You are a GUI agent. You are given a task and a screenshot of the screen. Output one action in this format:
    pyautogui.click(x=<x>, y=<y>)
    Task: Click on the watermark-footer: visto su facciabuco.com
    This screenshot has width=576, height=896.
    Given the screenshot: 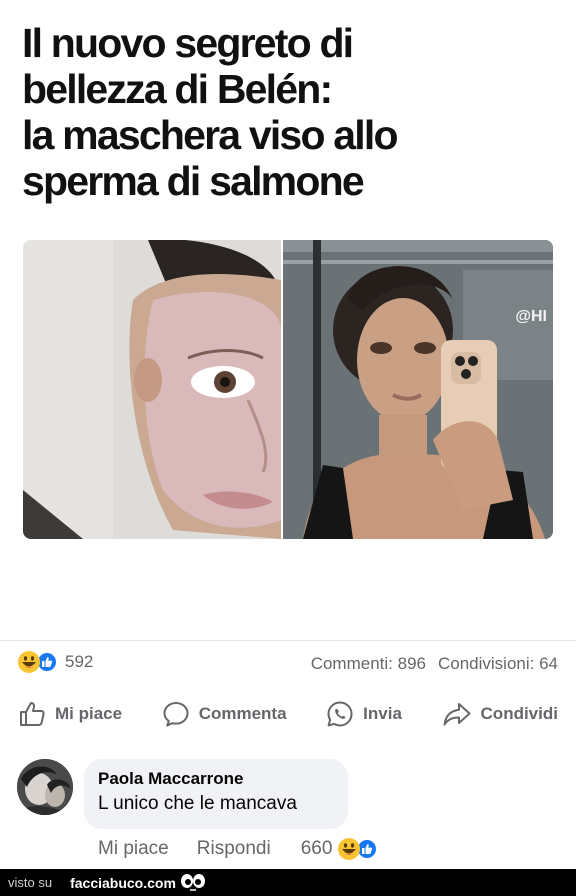 What is the action you would take?
    pyautogui.click(x=288, y=882)
    